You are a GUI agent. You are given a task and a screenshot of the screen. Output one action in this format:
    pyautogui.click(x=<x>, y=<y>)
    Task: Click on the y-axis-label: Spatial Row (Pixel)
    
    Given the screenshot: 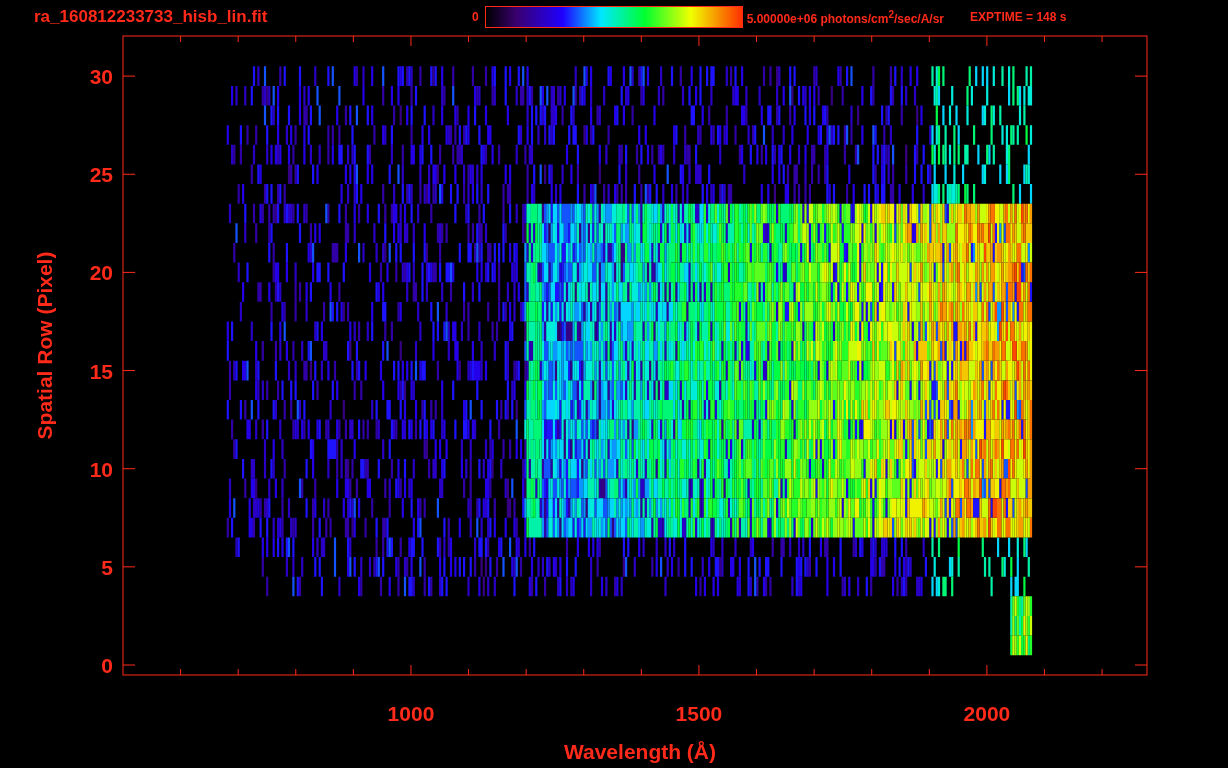 What is the action you would take?
    pyautogui.click(x=44, y=345)
    